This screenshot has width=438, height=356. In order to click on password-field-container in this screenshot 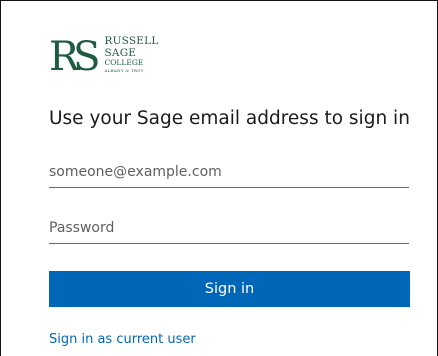, I will do `click(229, 228)`.